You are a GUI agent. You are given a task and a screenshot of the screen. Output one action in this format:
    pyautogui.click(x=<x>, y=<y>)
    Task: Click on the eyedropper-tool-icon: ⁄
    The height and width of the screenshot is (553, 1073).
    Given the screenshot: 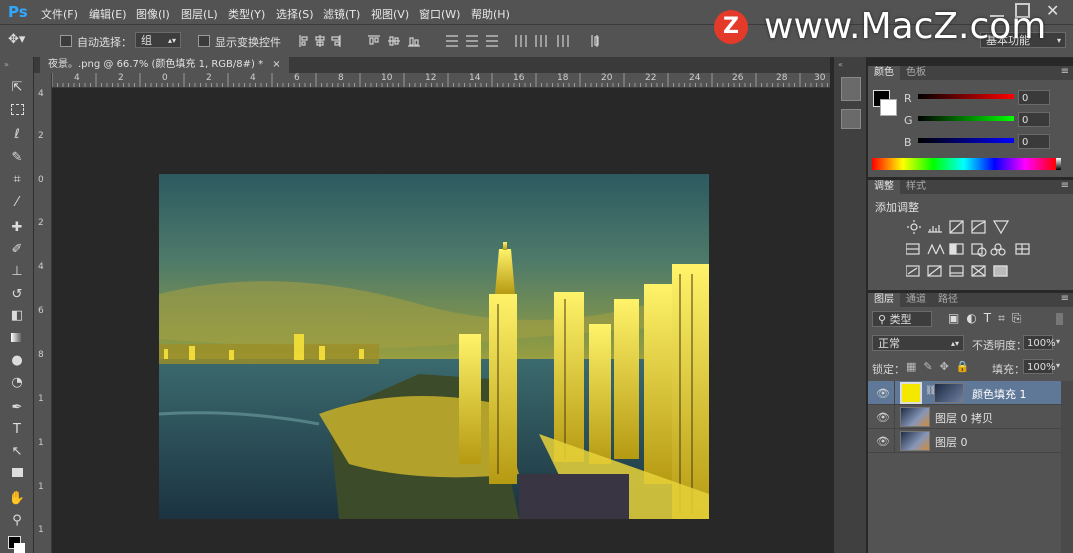 What is the action you would take?
    pyautogui.click(x=17, y=203)
    